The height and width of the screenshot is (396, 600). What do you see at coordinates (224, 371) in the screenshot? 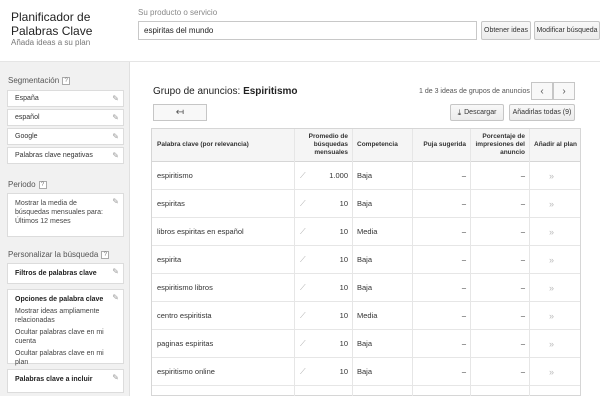
I see `keyword-cell: espiritismo online` at bounding box center [224, 371].